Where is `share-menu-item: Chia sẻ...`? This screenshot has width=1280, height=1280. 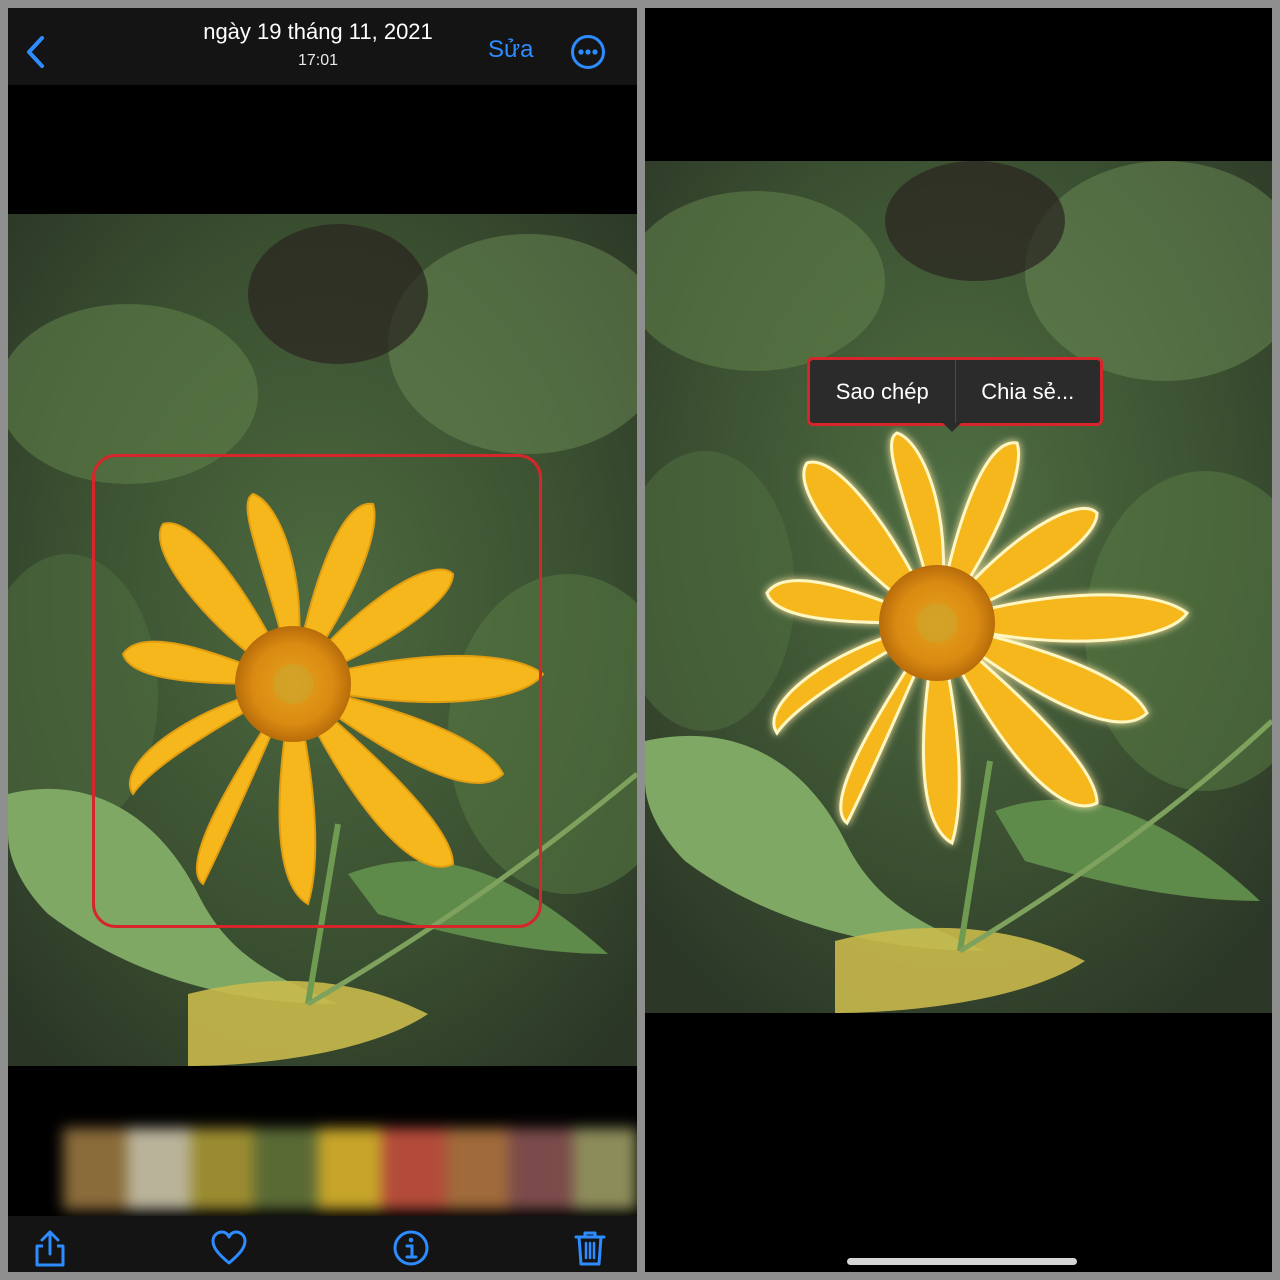
share-menu-item: Chia sẻ... is located at coordinates (1028, 391).